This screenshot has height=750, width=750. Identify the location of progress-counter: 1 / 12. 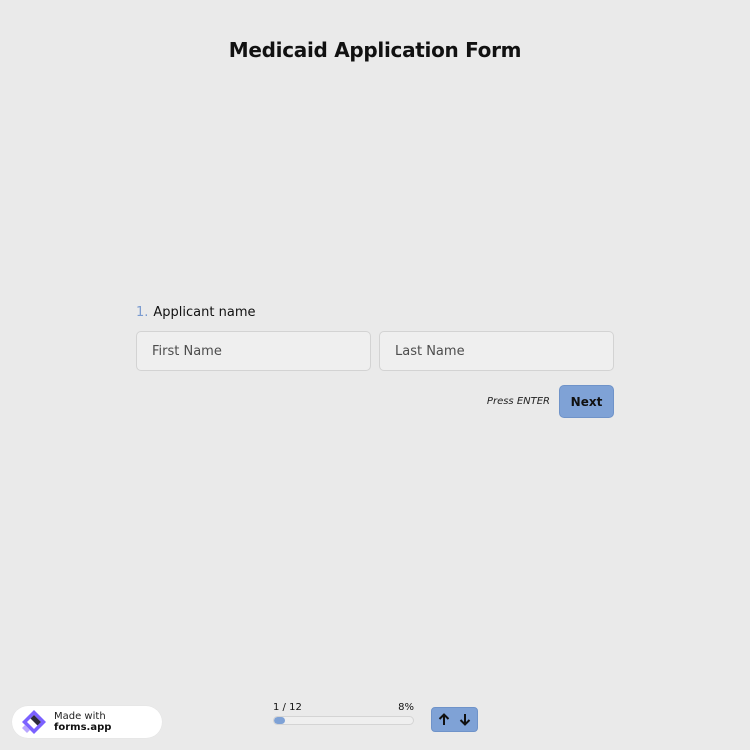
(287, 707).